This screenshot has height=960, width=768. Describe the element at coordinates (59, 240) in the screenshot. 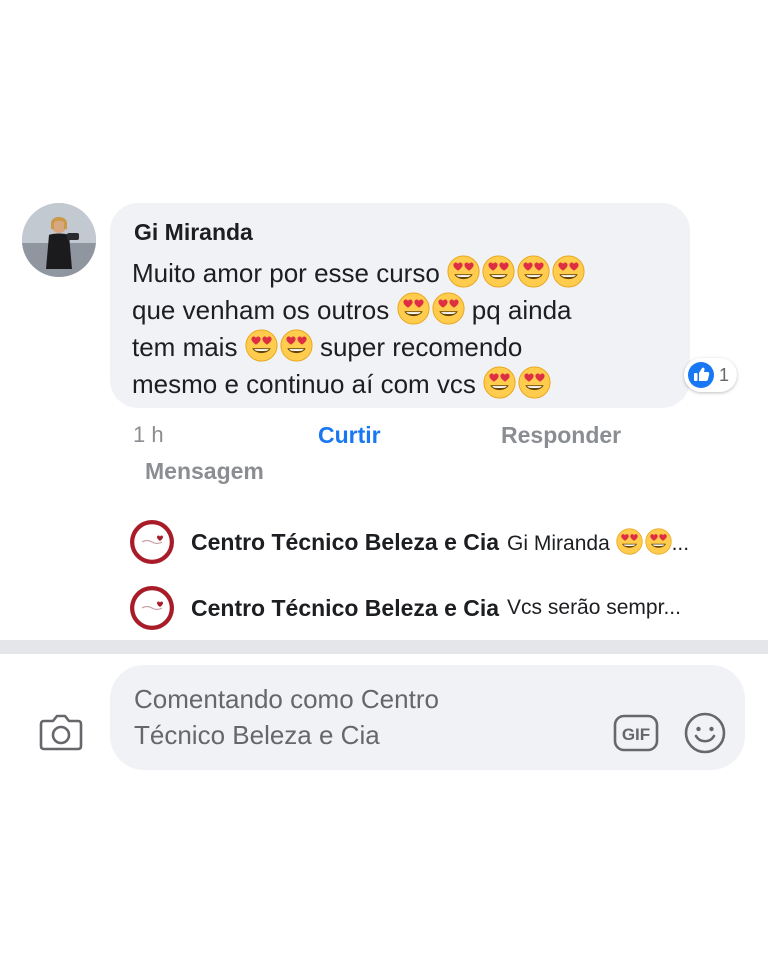

I see `commenter-avatar` at that location.